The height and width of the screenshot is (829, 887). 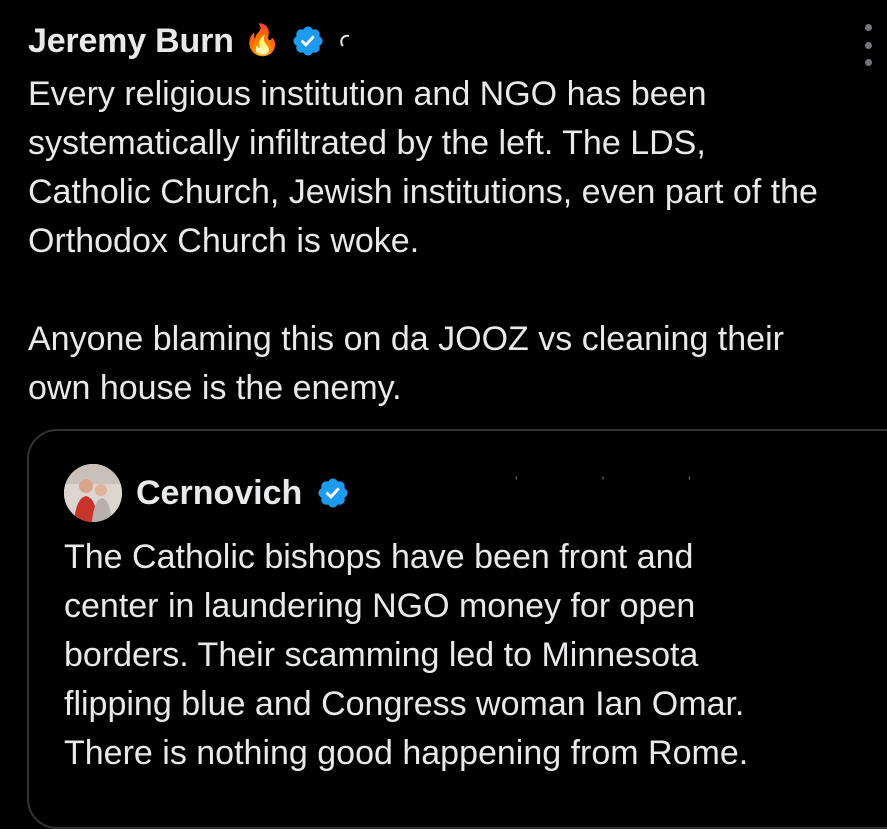 I want to click on post-author-name: Jeremy Burn, so click(x=131, y=41).